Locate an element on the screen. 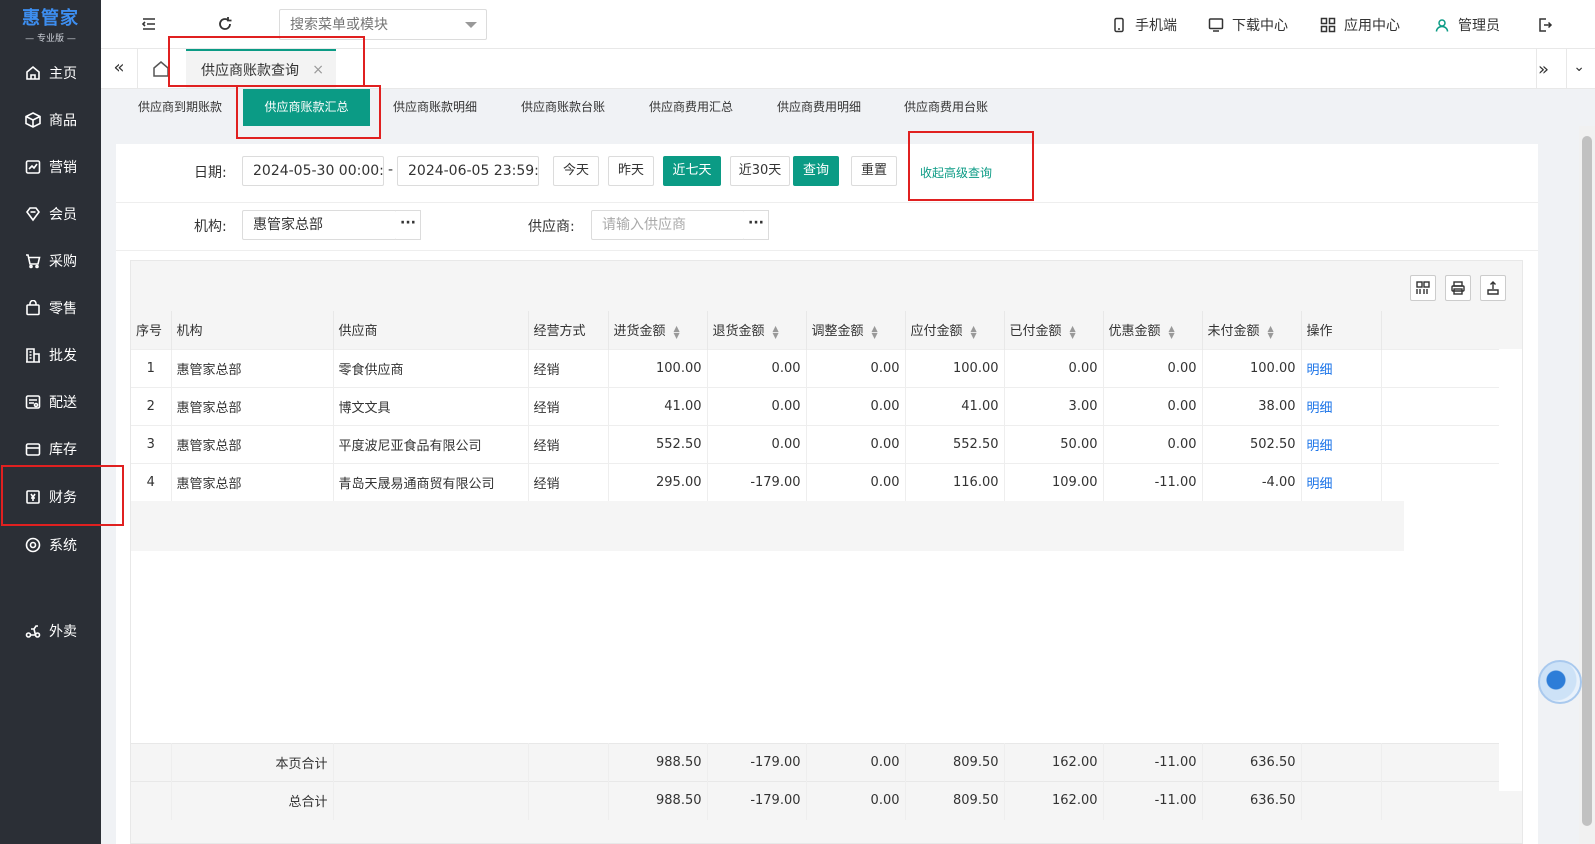 The width and height of the screenshot is (1595, 844). chevron-down-icon: ⌄ is located at coordinates (1579, 67).